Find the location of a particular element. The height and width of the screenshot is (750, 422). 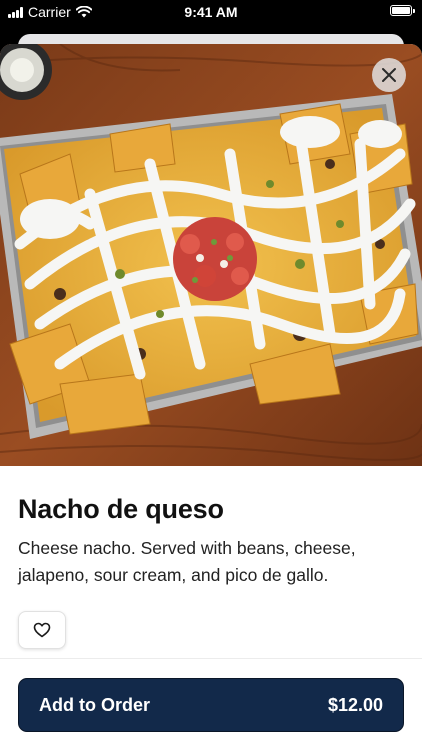

heart-outline-icon is located at coordinates (42, 630).